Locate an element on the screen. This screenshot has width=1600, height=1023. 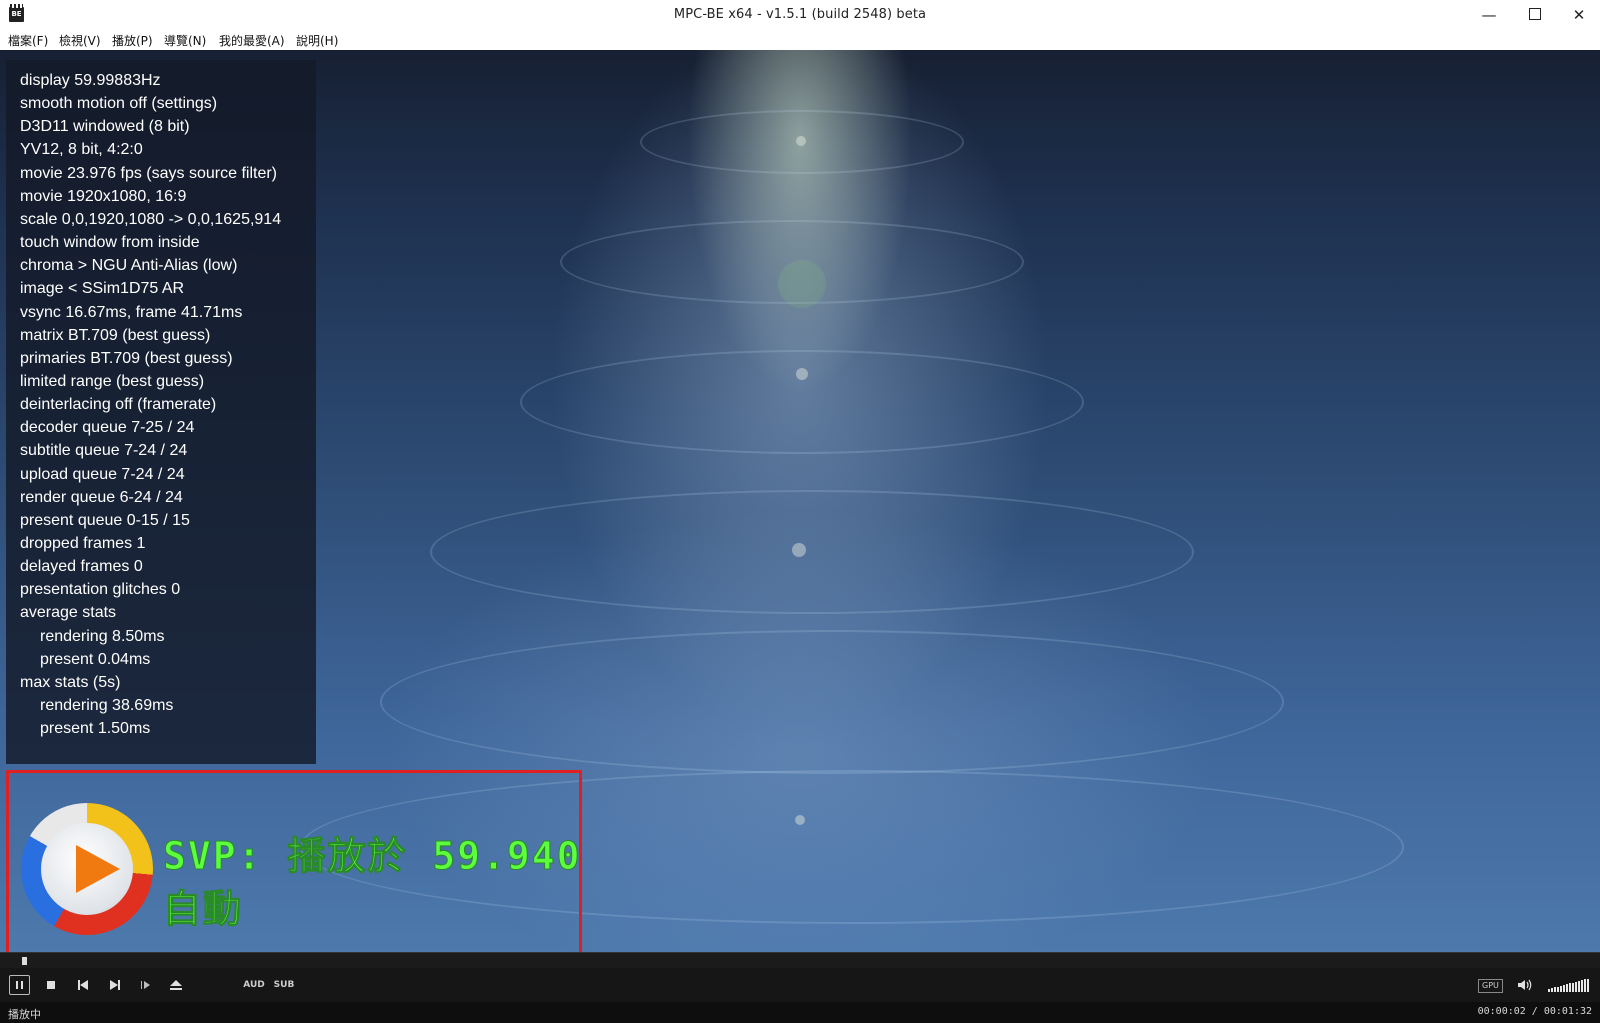
stat-line: matrix BT.709 (best guess) is located at coordinates (115, 335).